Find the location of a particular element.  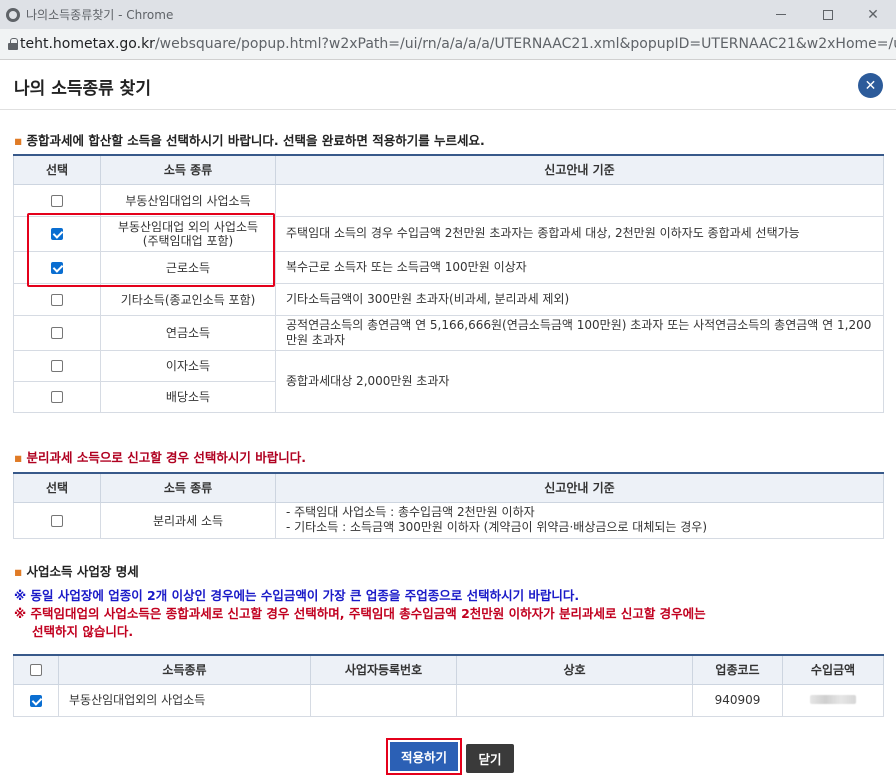

col-income-type: 소득종류 is located at coordinates (184, 669).